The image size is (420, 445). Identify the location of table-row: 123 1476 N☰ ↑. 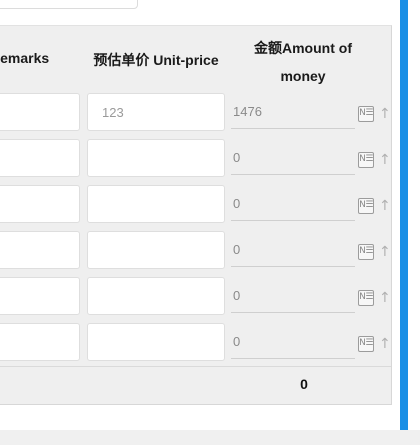
(195, 113).